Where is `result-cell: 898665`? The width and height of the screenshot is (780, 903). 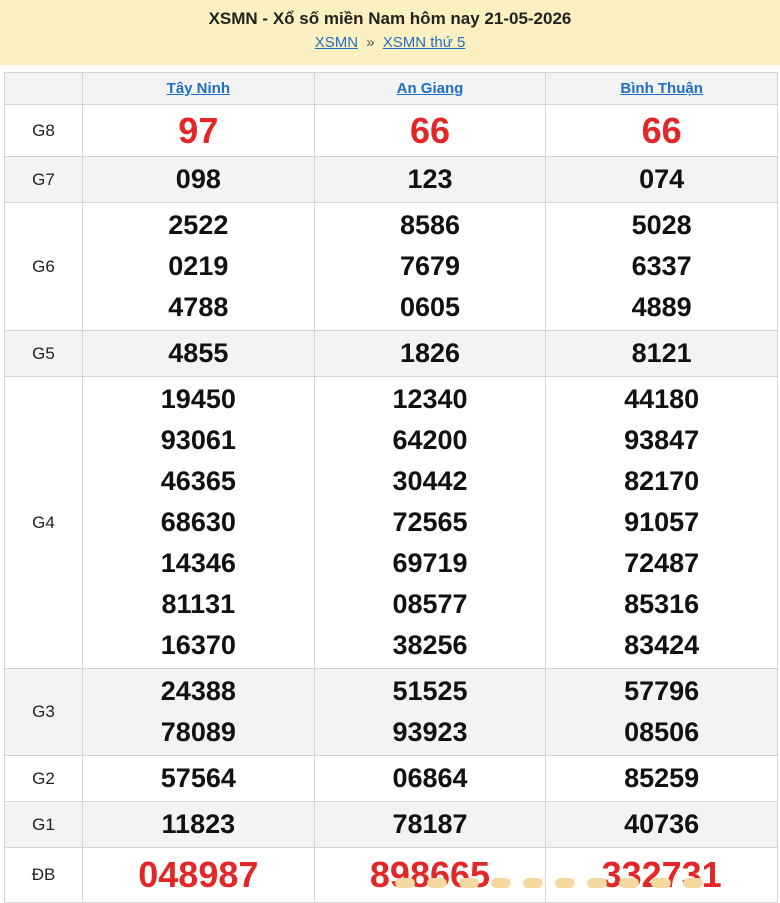
result-cell: 898665 is located at coordinates (430, 875).